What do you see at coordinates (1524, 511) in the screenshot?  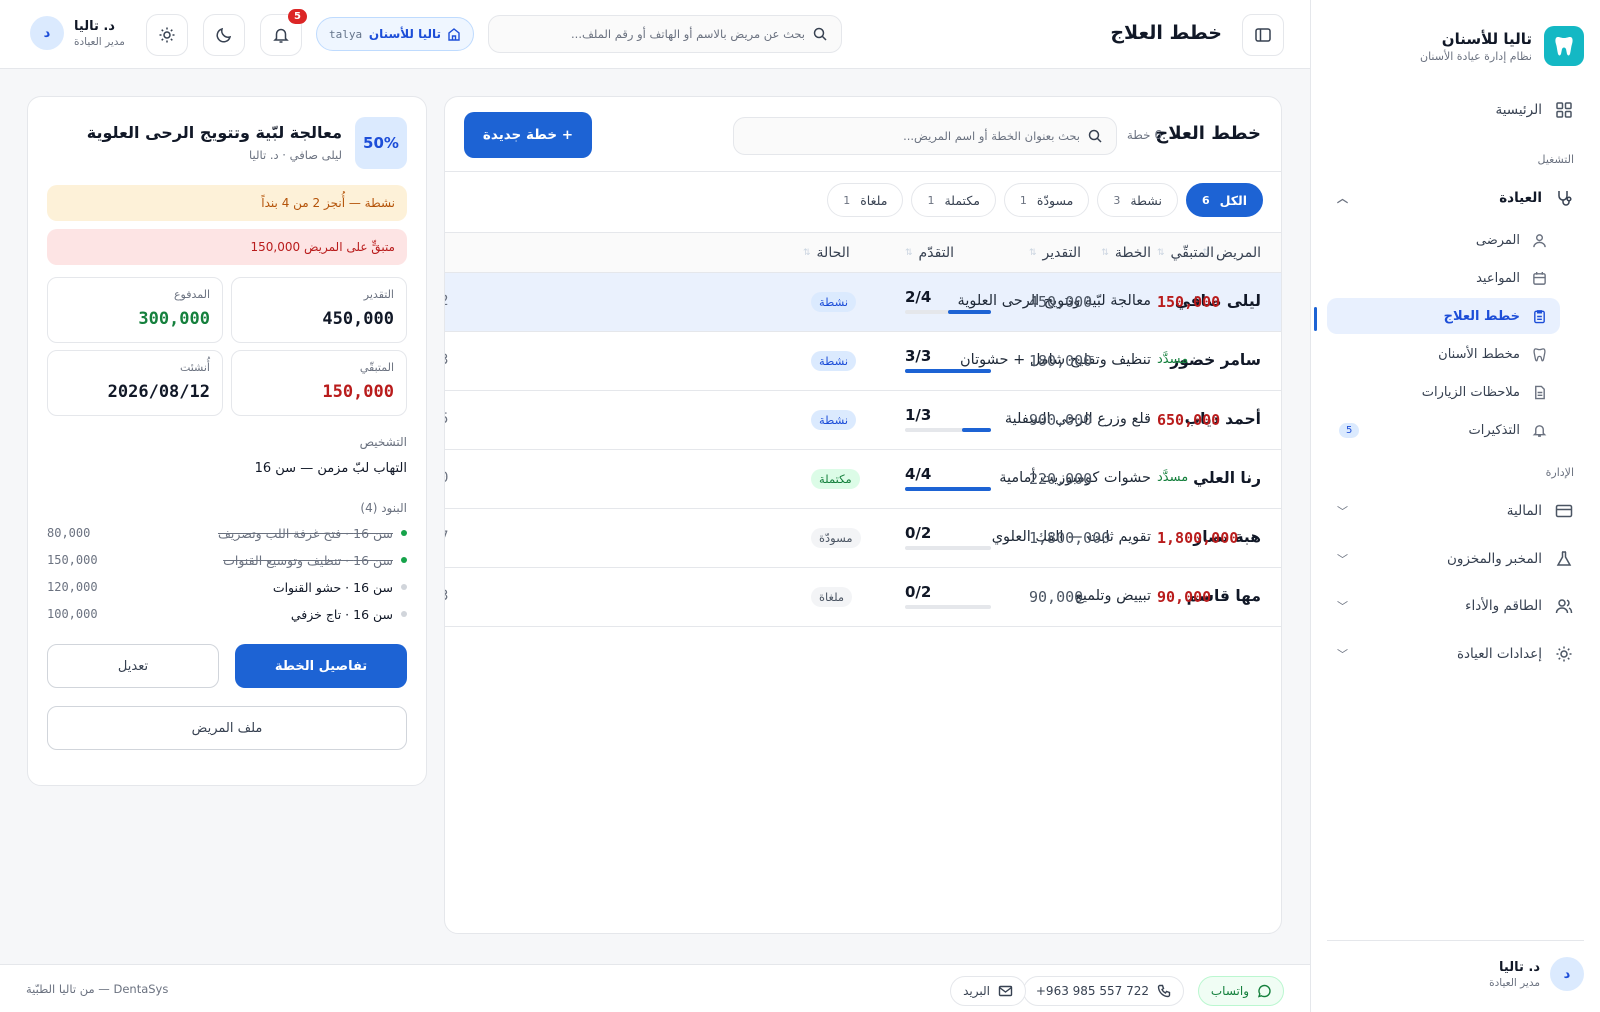 I see `nav-finance-label: المالية` at bounding box center [1524, 511].